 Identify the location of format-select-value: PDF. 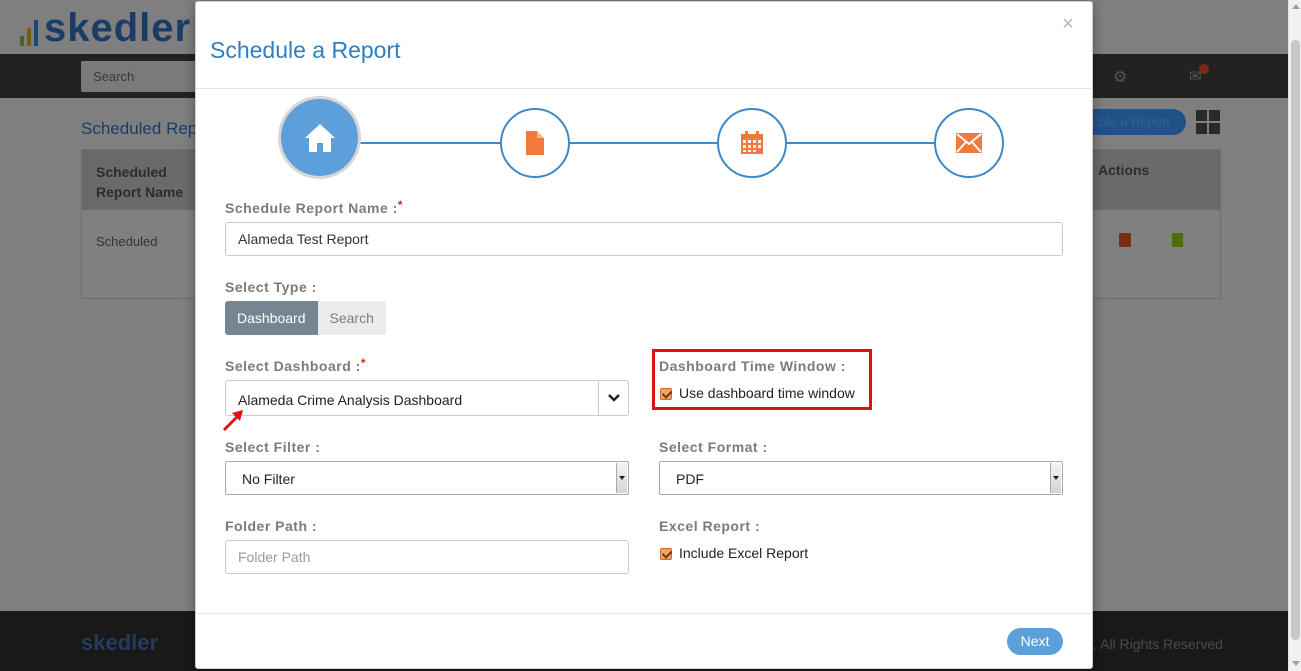
(690, 479).